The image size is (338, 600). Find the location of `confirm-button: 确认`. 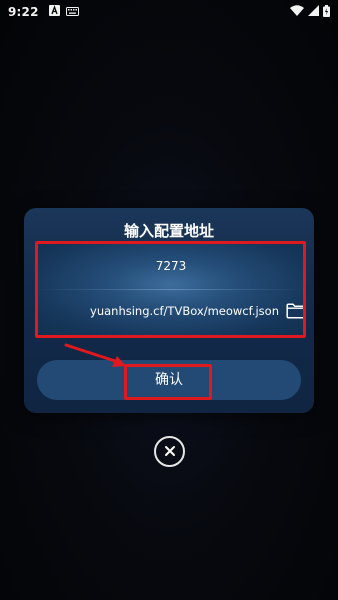

confirm-button: 确认 is located at coordinates (169, 380).